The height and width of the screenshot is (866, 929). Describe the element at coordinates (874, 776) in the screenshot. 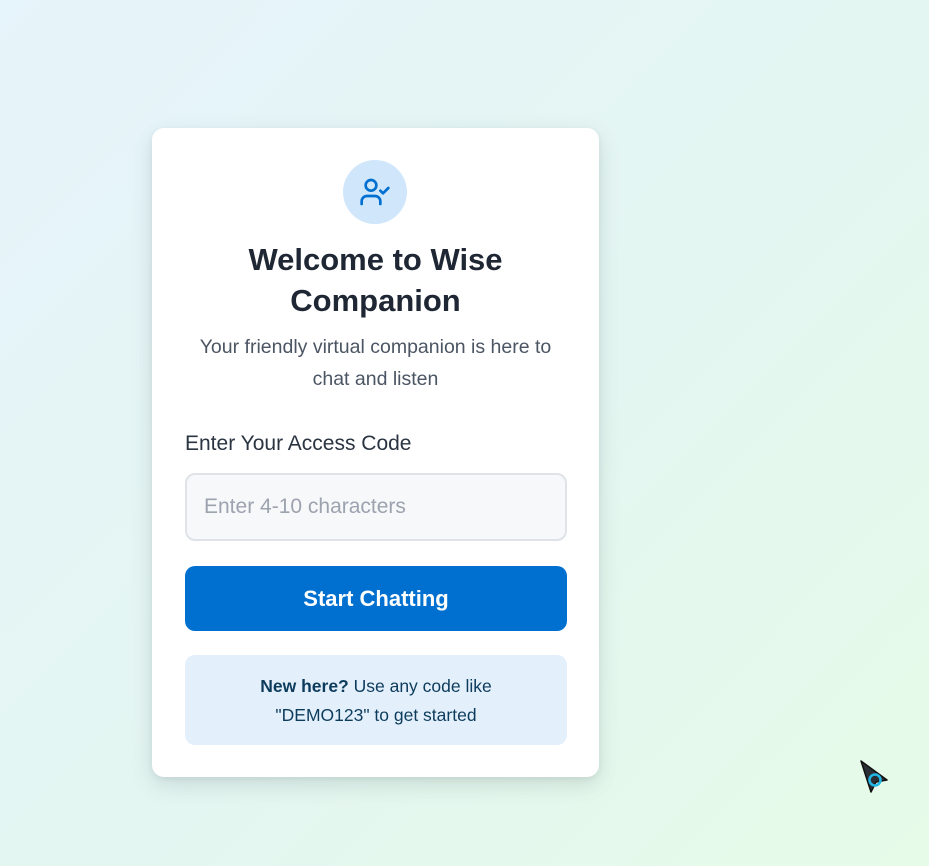

I see `cursor-icon` at that location.